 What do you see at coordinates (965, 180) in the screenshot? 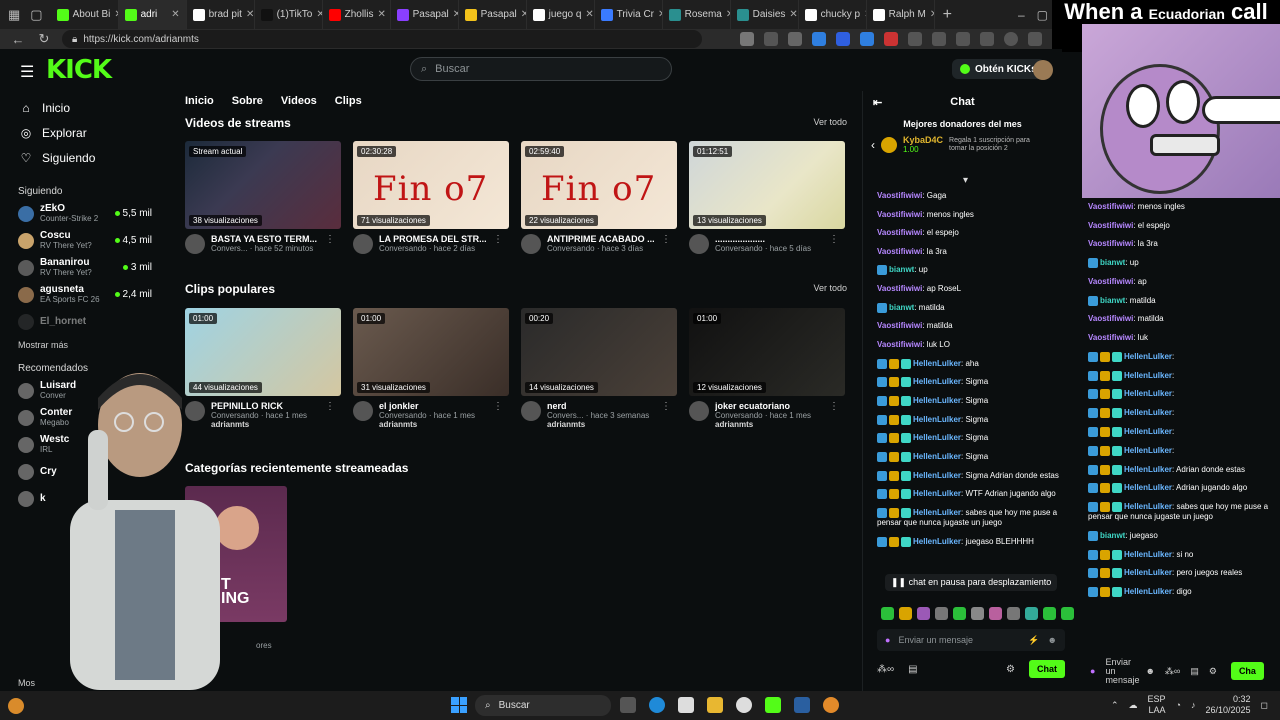
I see `collapse-donors-icon: ▾` at bounding box center [965, 180].